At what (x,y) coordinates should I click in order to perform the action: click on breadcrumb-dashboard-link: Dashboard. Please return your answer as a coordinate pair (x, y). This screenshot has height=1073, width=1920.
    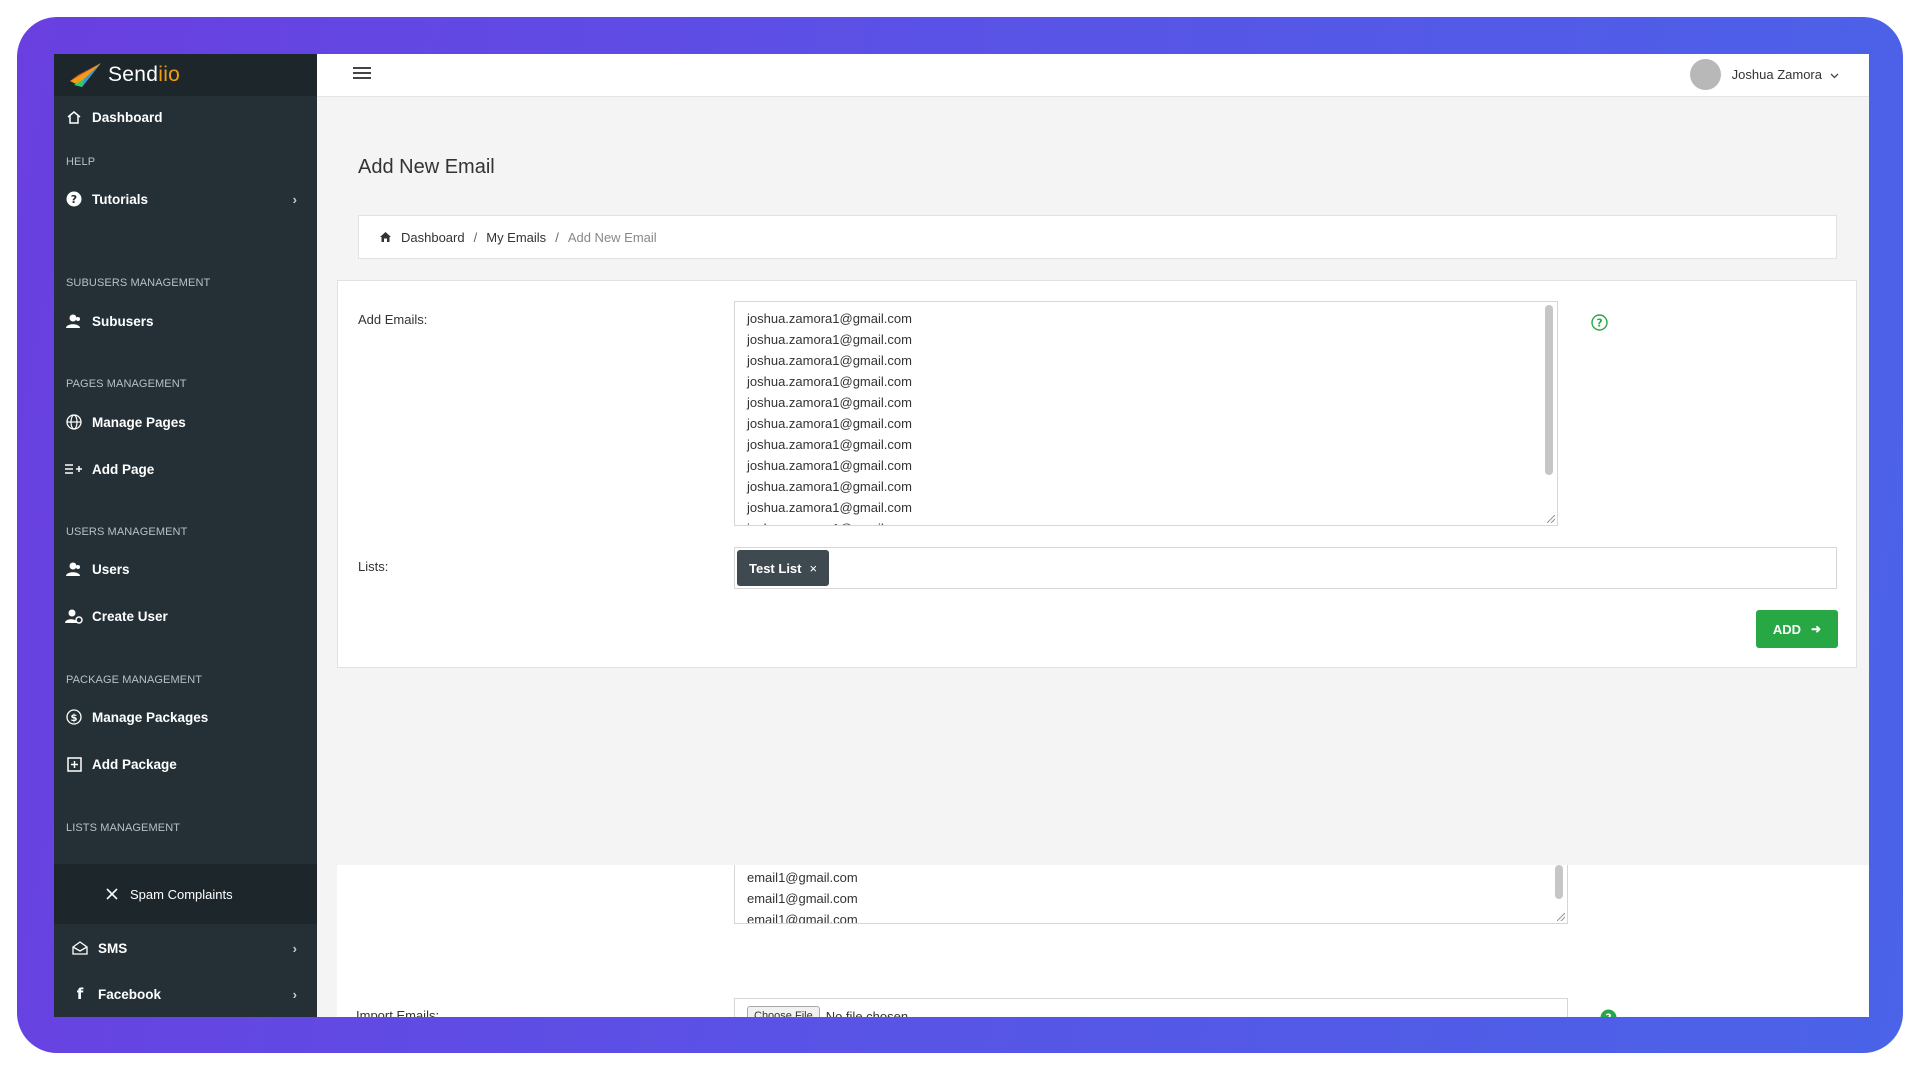
    Looking at the image, I should click on (433, 237).